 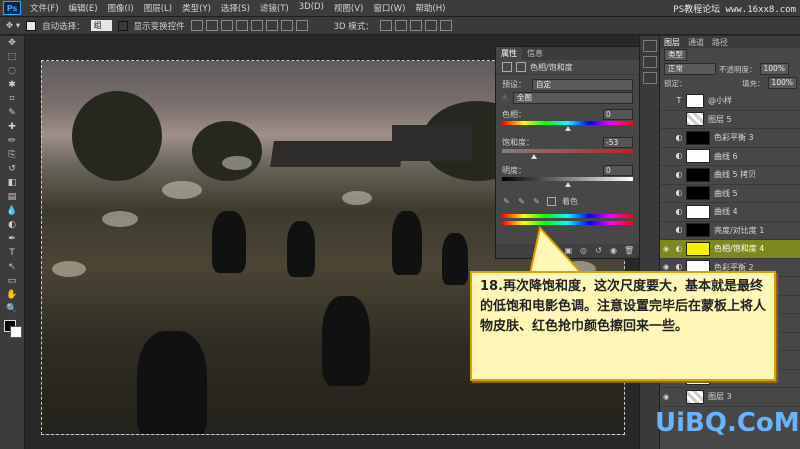 What do you see at coordinates (675, 55) in the screenshot?
I see `layer-filter-dropdown: 类型` at bounding box center [675, 55].